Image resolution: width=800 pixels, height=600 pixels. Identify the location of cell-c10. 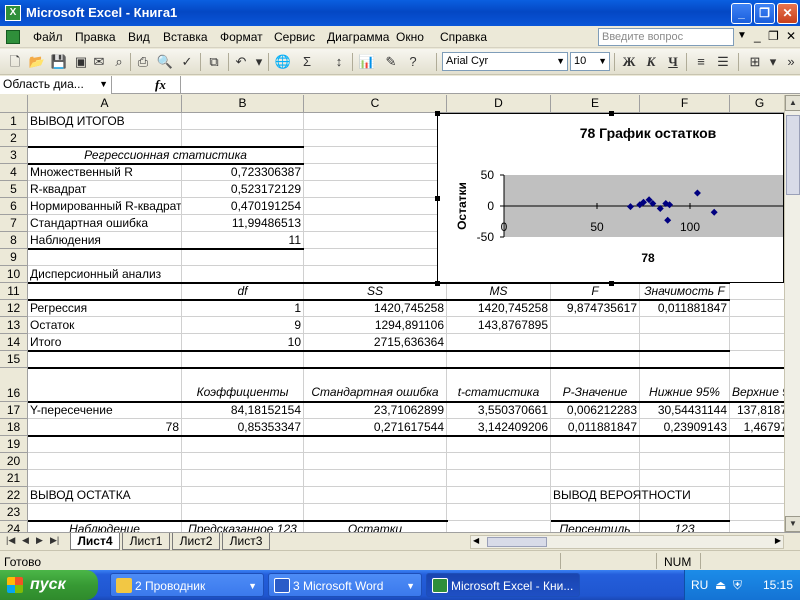
(375, 274).